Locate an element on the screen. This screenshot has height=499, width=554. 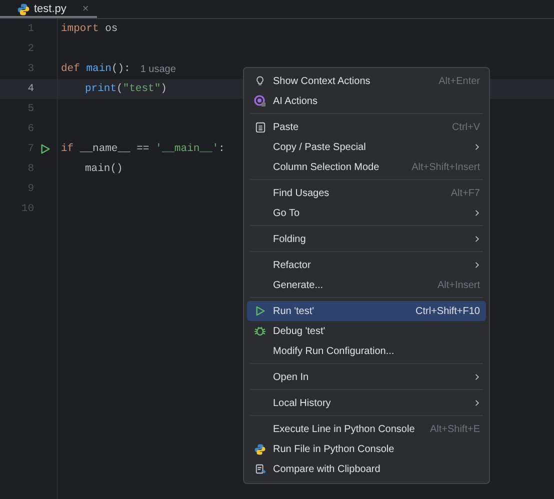
ai-icon is located at coordinates (260, 101).